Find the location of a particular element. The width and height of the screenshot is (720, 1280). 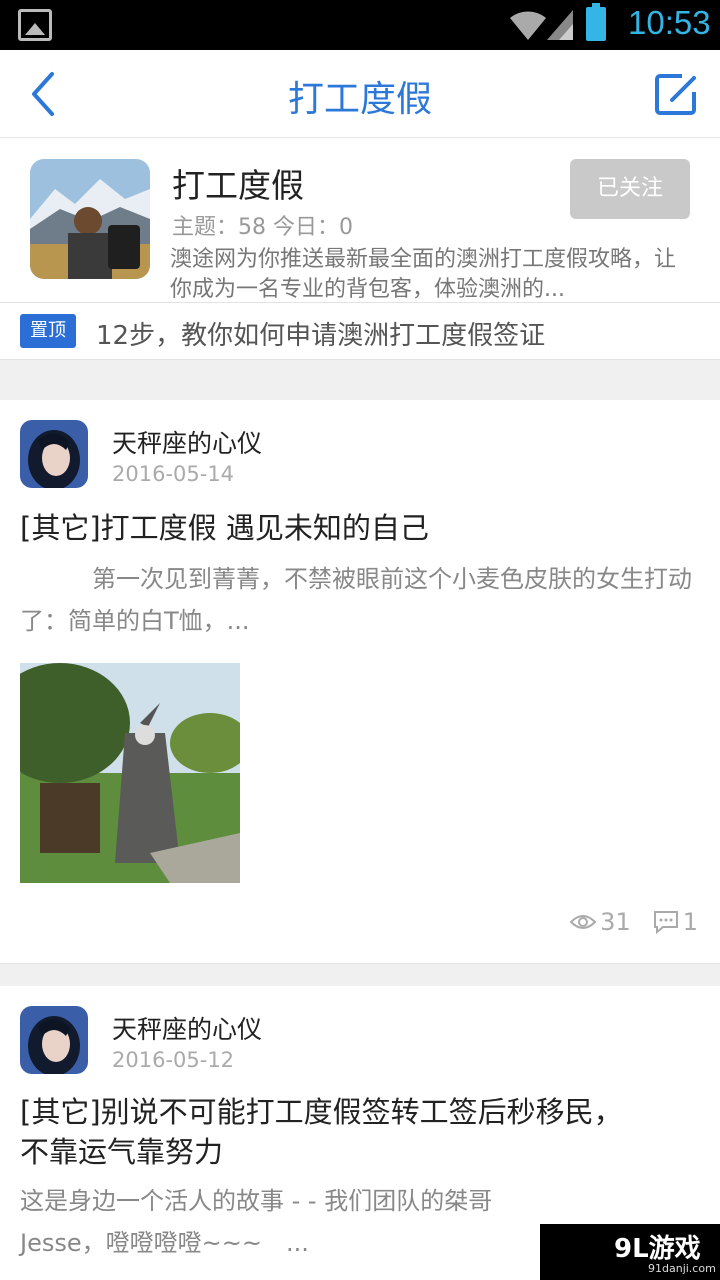

post-image is located at coordinates (130, 773).